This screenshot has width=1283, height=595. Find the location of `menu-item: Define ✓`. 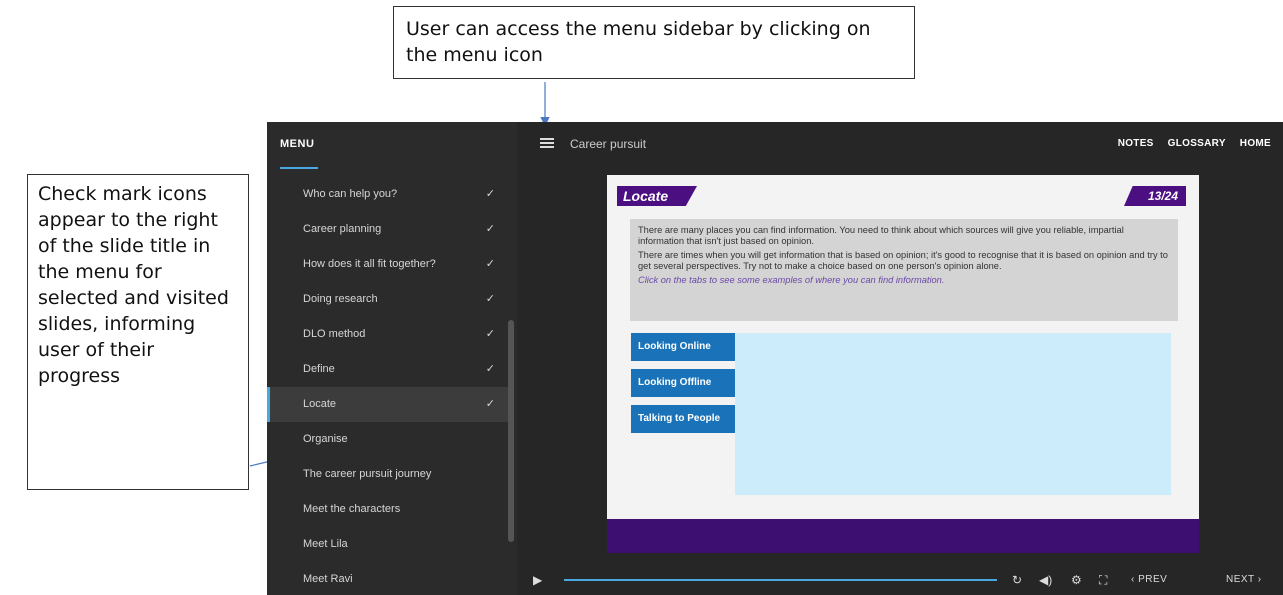

menu-item: Define ✓ is located at coordinates (388, 369).